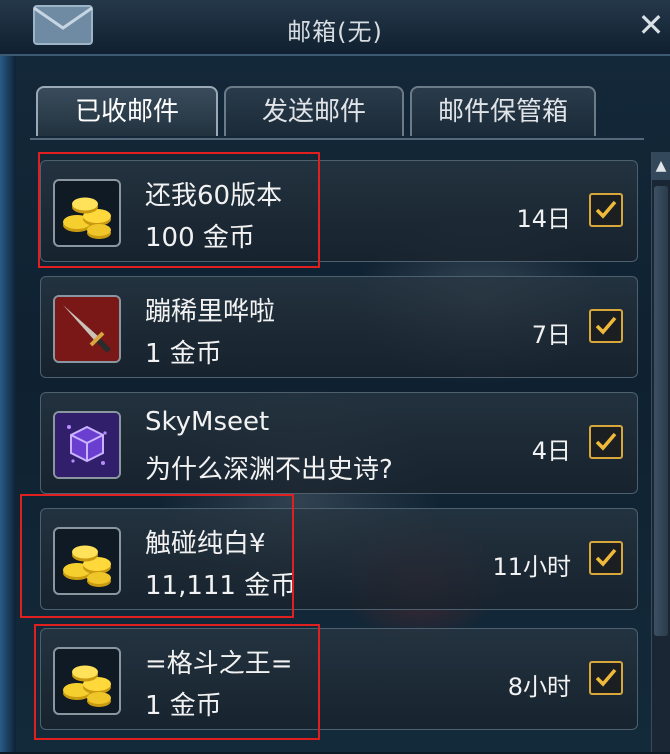 This screenshot has height=754, width=670. I want to click on mail-time: 14日, so click(543, 219).